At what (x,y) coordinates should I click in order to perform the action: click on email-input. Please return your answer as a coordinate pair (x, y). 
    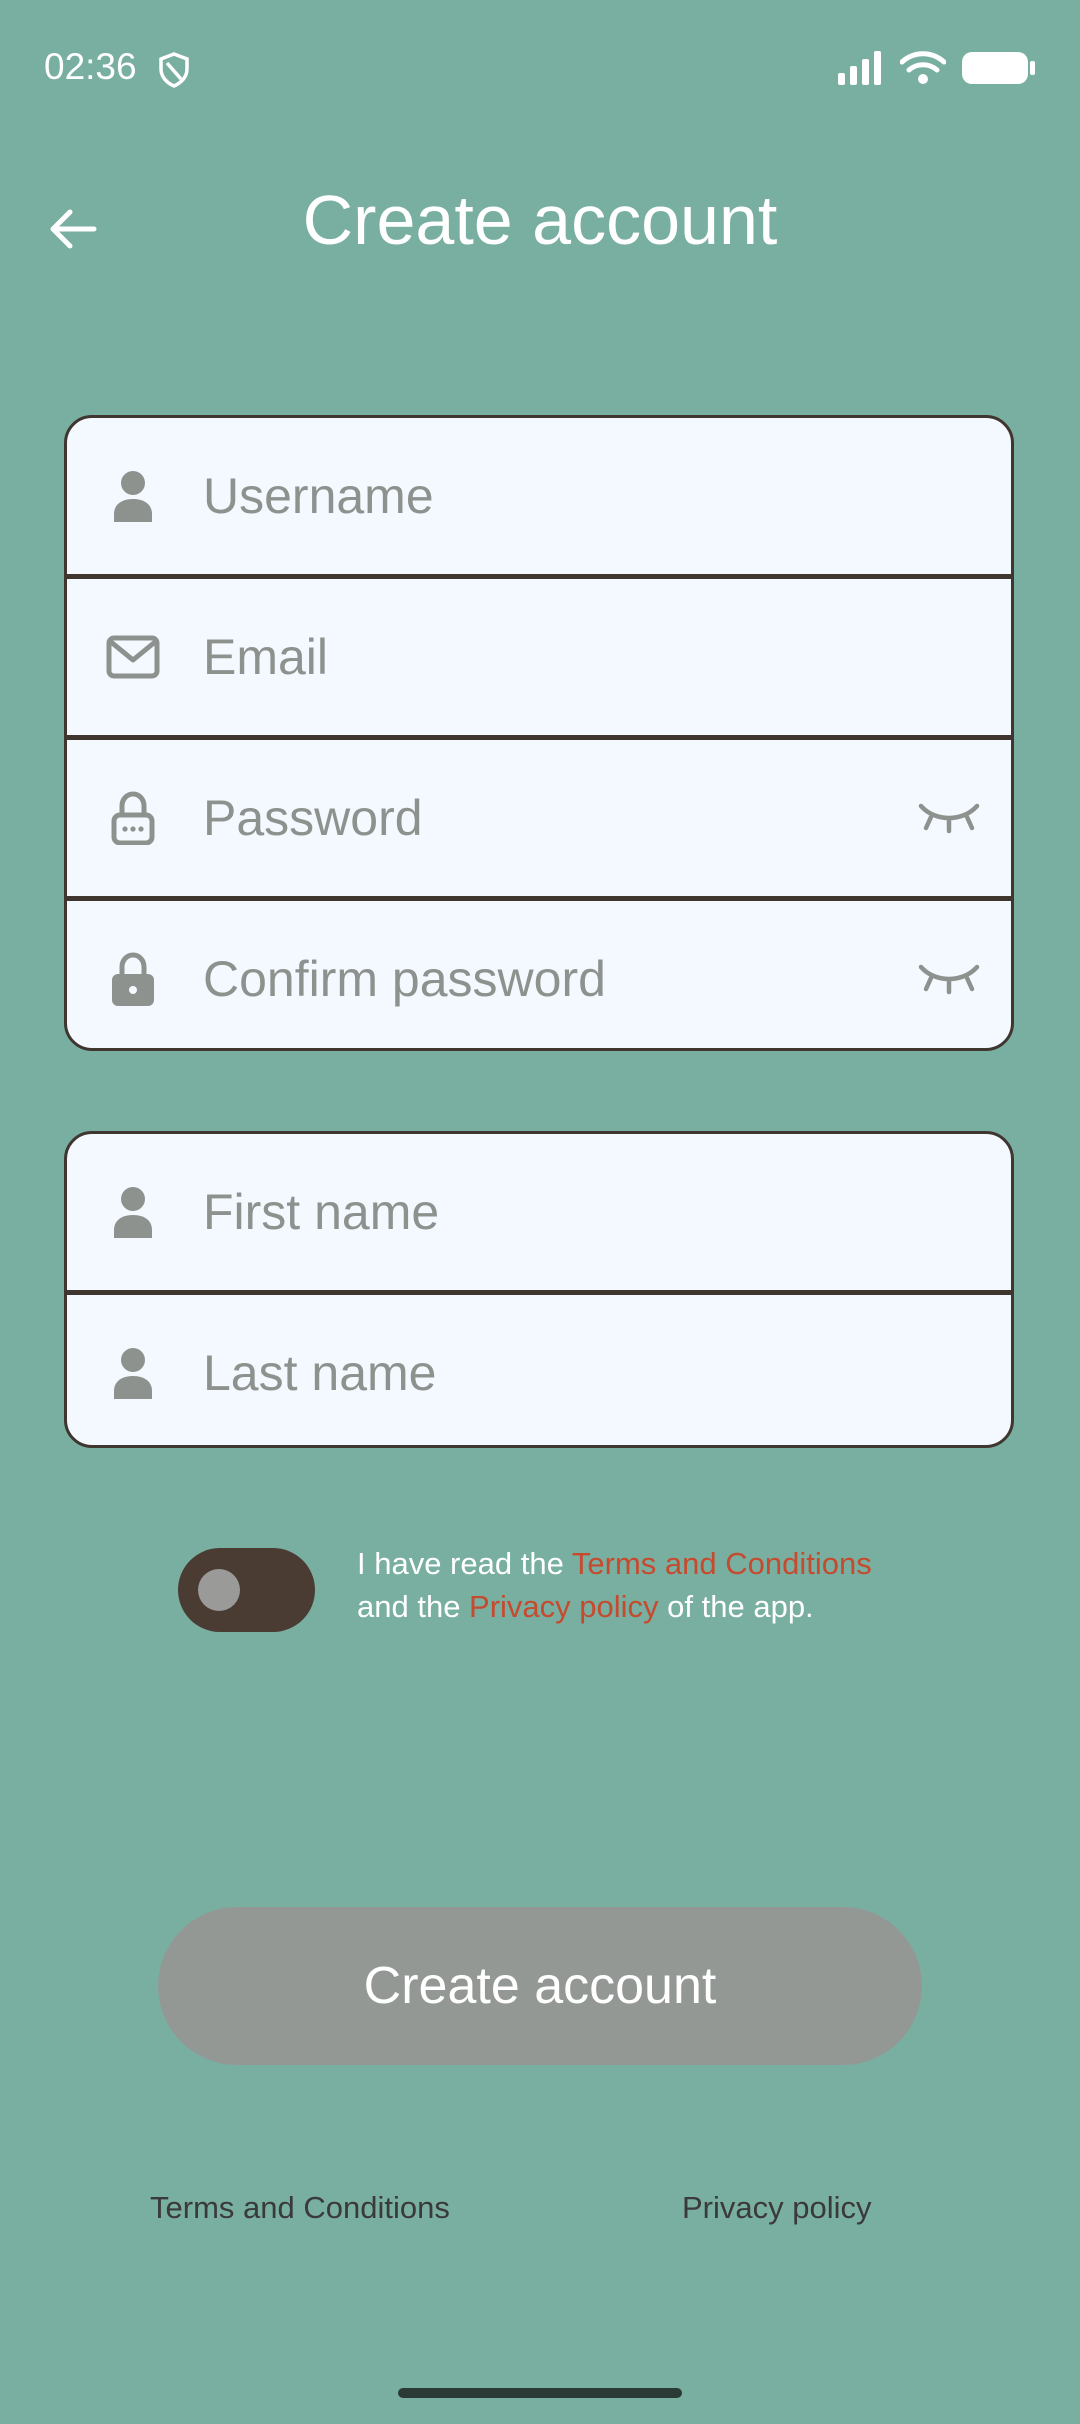
    Looking at the image, I should click on (546, 657).